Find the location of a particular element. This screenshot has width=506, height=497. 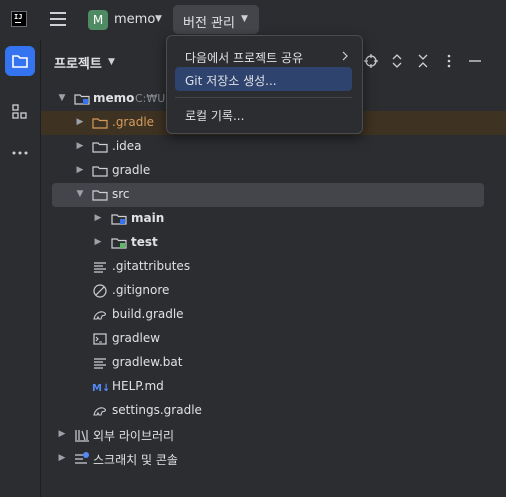

locate-icon is located at coordinates (371, 61).